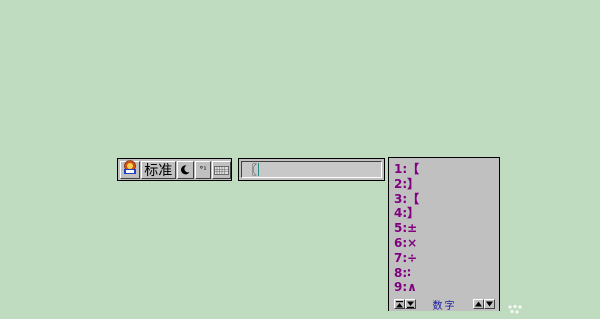  I want to click on watermark-icon, so click(516, 307).